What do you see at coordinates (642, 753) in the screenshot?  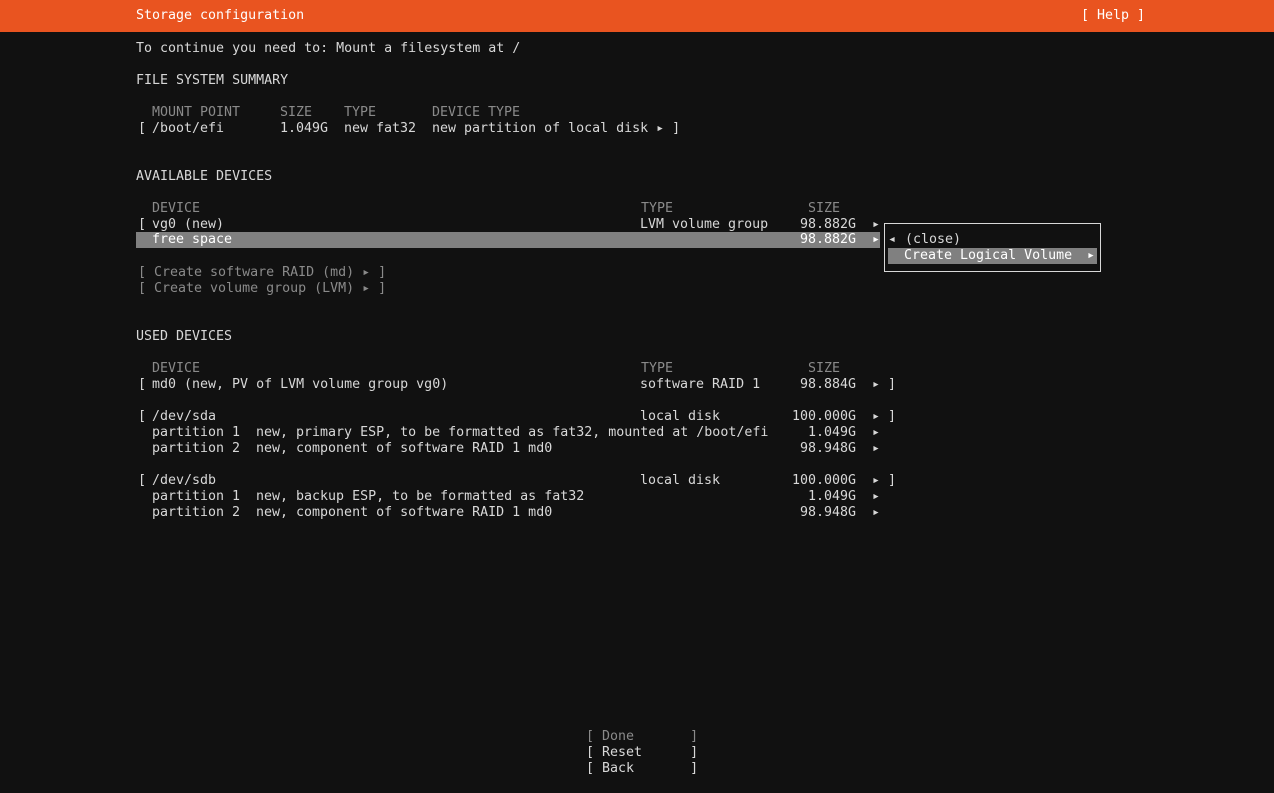 I see `reset-button: [ Reset ]` at bounding box center [642, 753].